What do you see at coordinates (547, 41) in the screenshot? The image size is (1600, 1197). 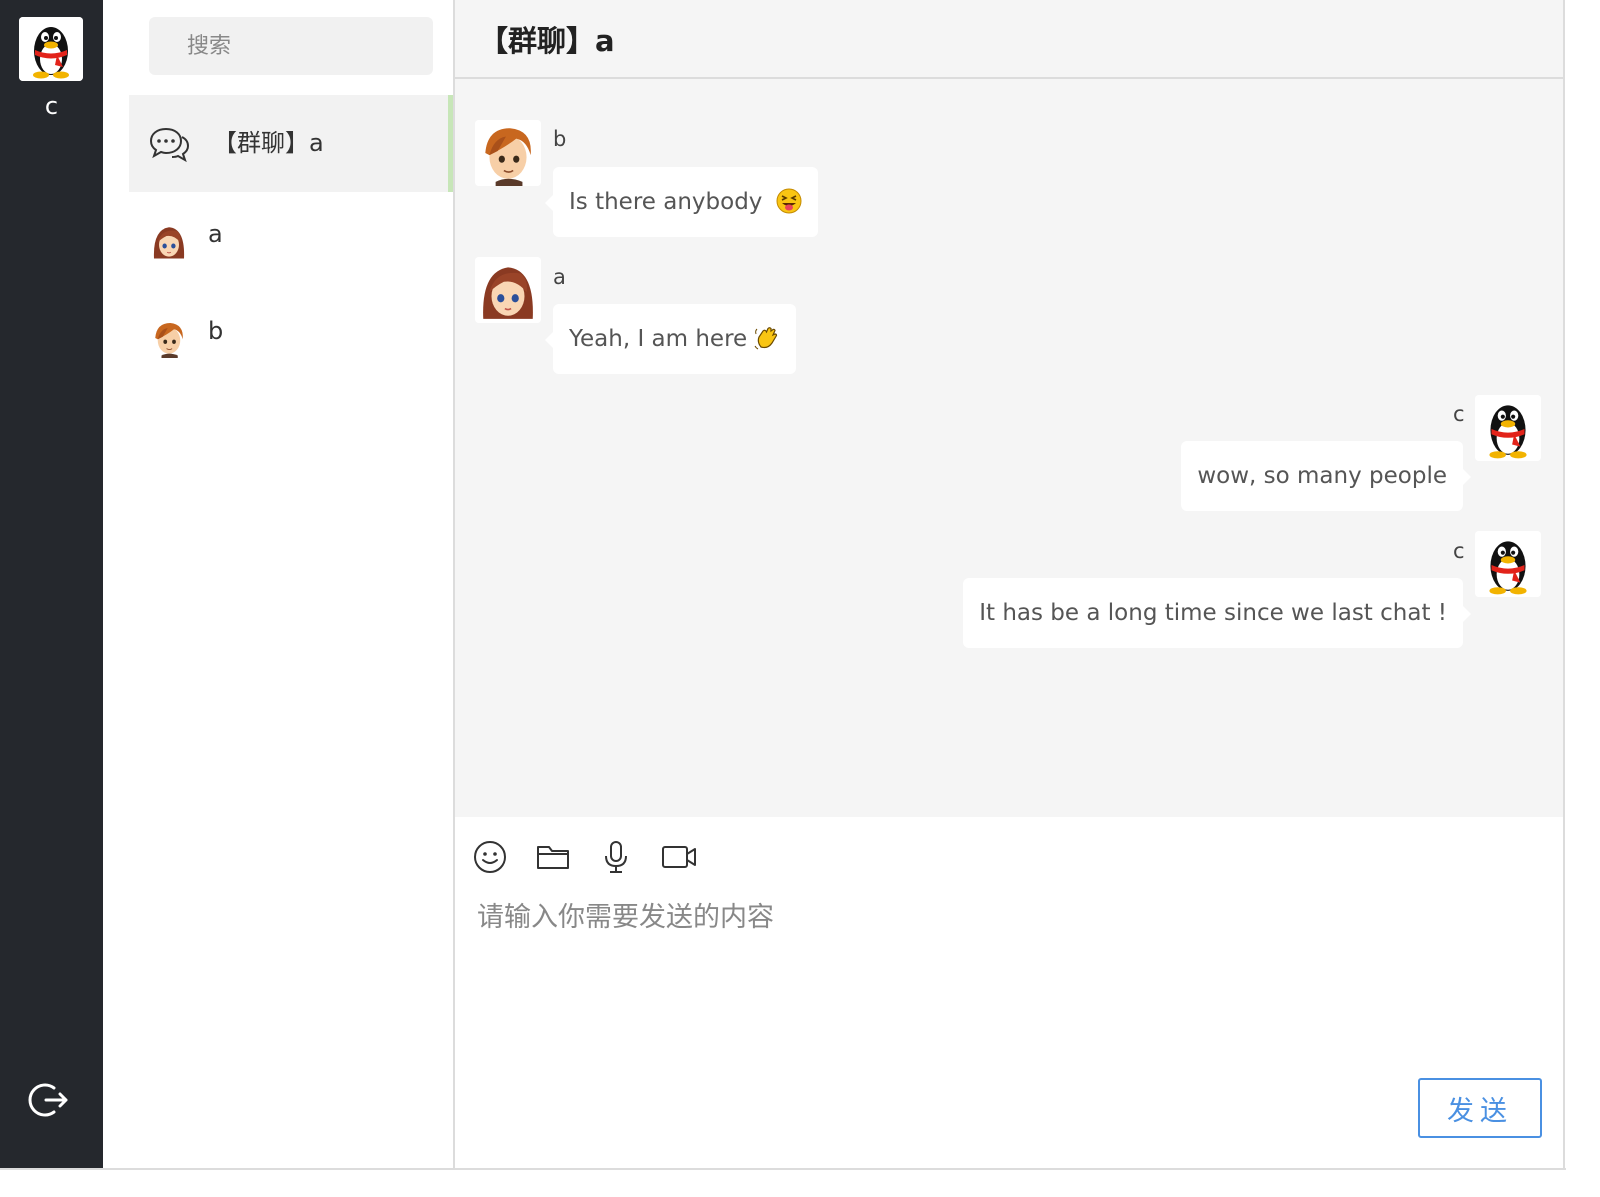 I see `chat-title: 【群聊】a` at bounding box center [547, 41].